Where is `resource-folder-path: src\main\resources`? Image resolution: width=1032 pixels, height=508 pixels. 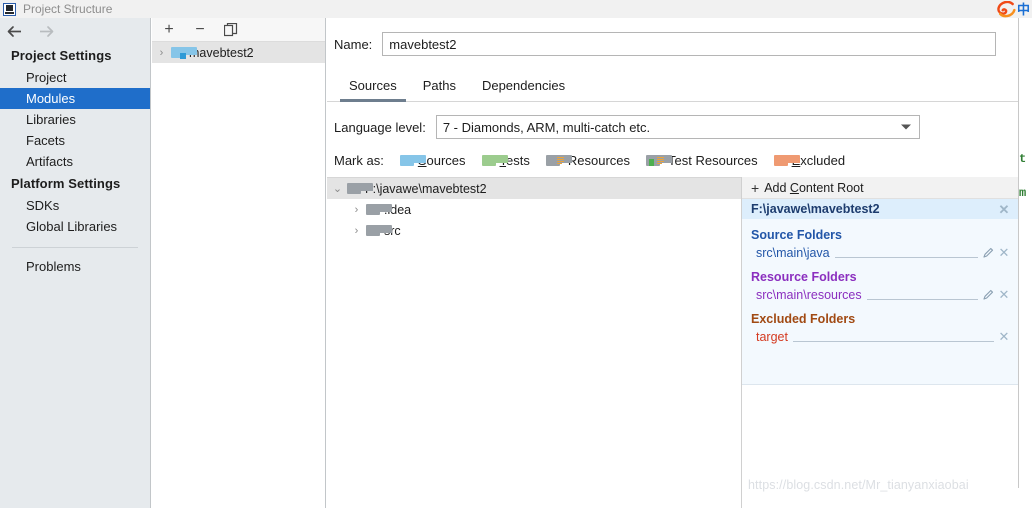
resource-folder-path: src\main\resources is located at coordinates (809, 294).